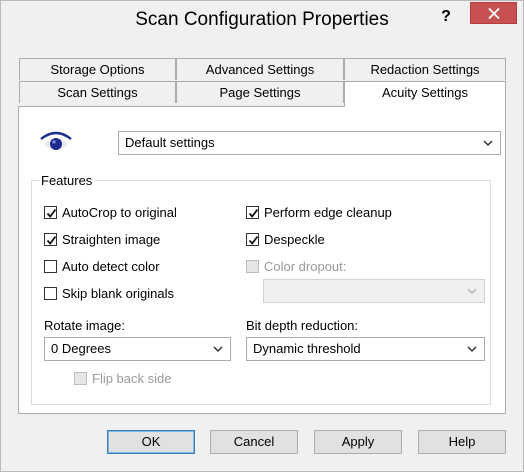 This screenshot has width=524, height=472. Describe the element at coordinates (254, 442) in the screenshot. I see `cancel-button: Cancel` at that location.